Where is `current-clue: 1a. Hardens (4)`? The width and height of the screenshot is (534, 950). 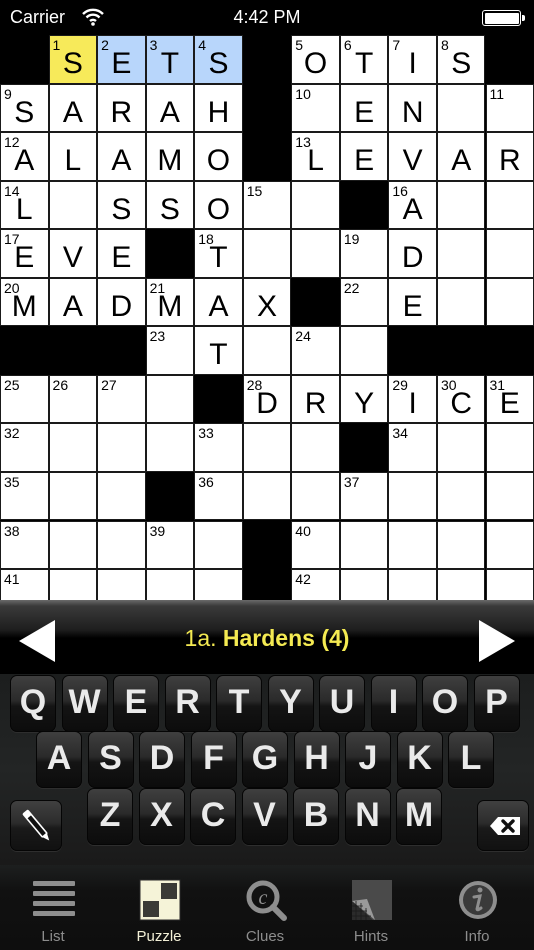
current-clue: 1a. Hardens (4) is located at coordinates (267, 638).